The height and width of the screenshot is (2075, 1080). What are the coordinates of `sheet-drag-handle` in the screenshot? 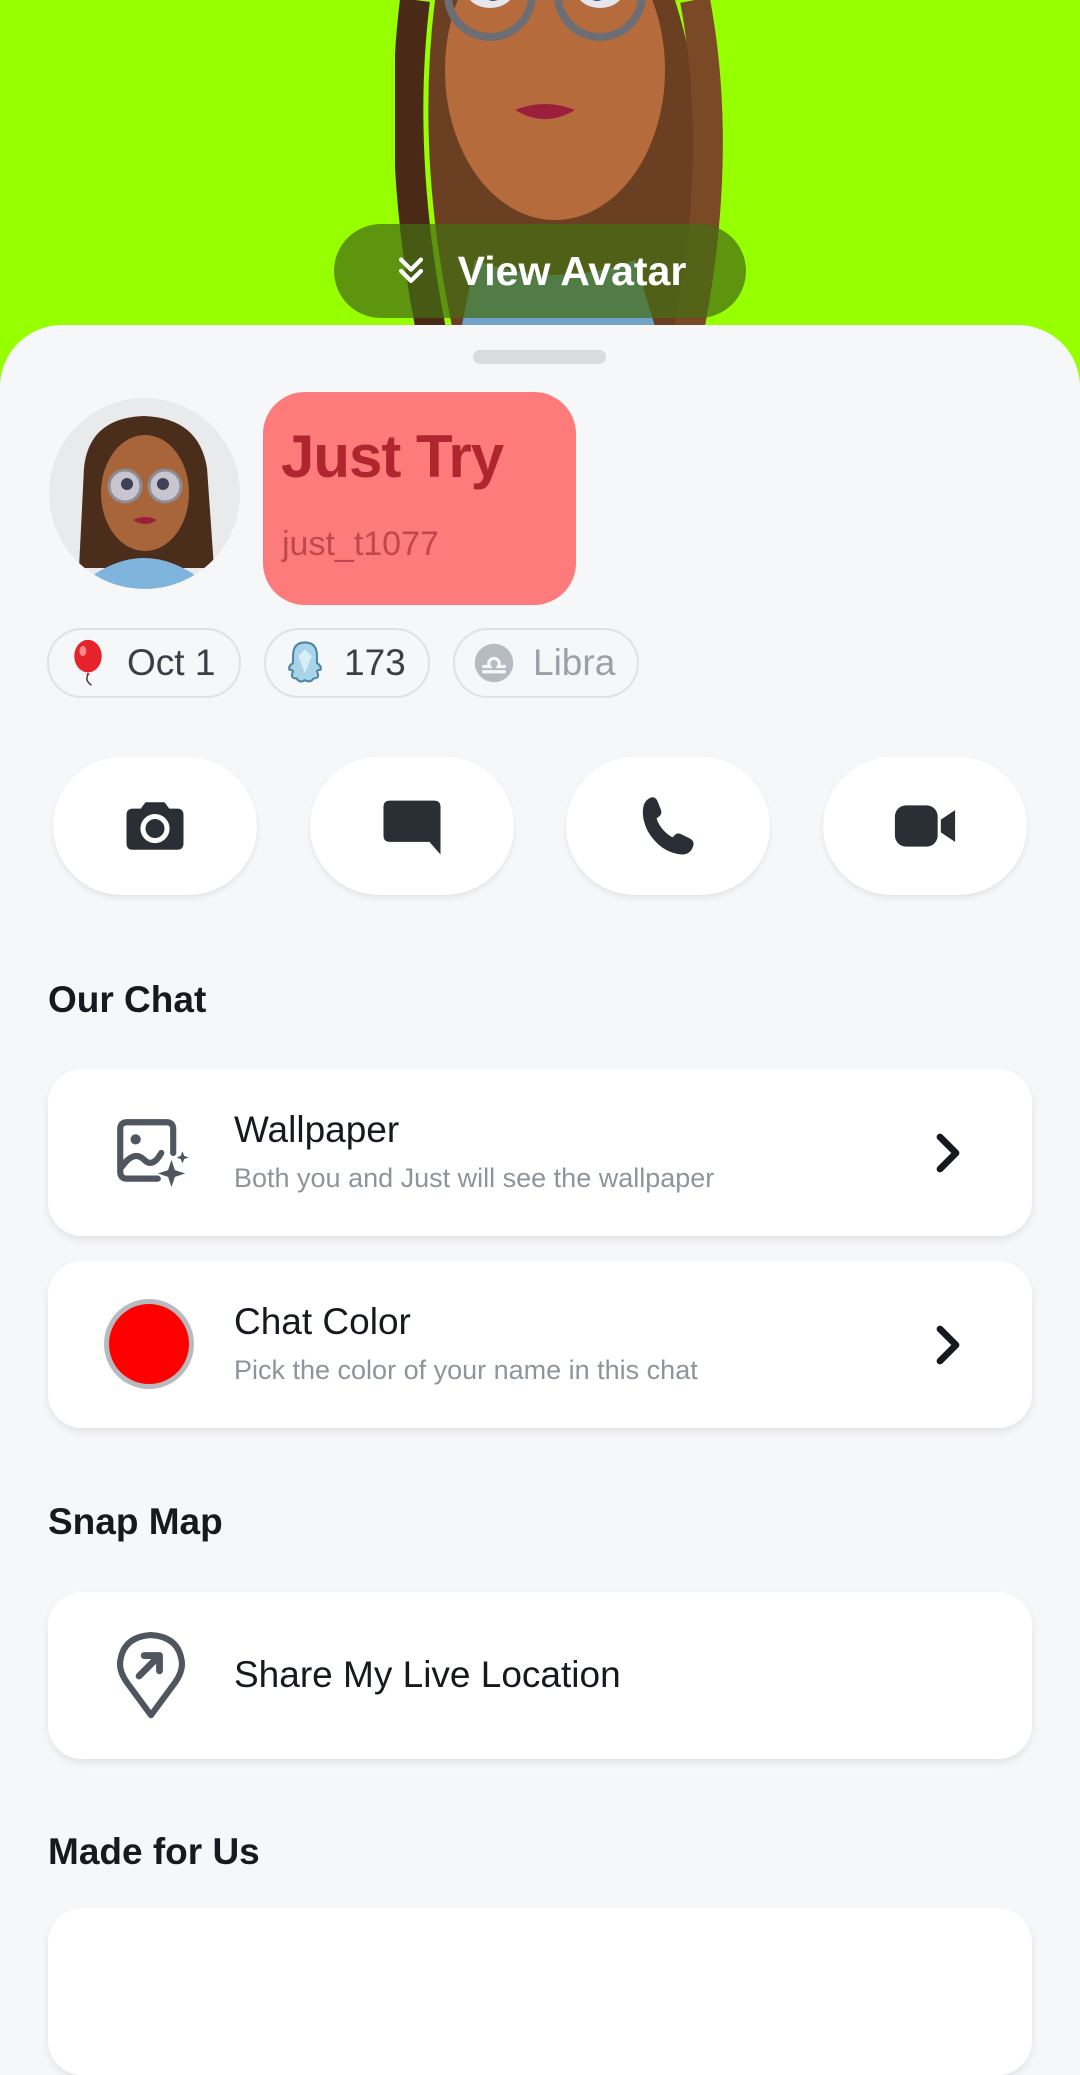 It's located at (539, 357).